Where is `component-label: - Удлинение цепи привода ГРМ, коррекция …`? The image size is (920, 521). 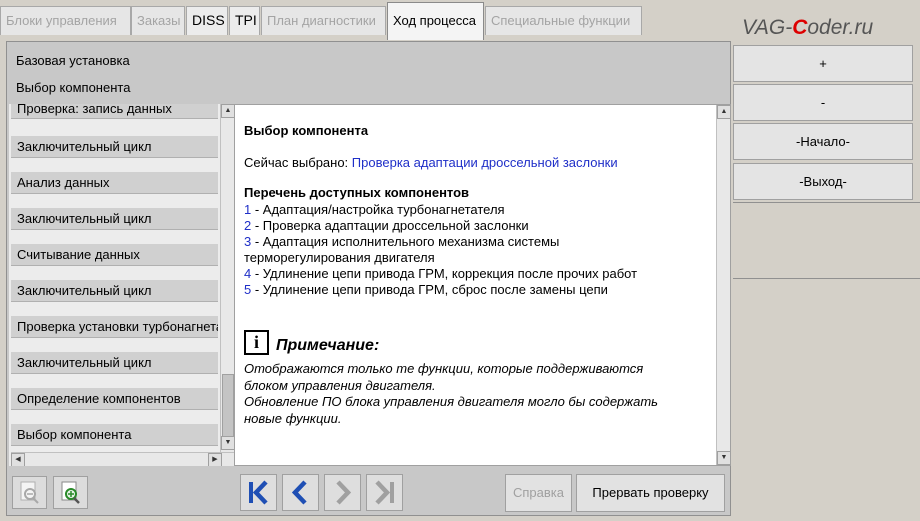
component-label: - Удлинение цепи привода ГРМ, коррекция … is located at coordinates (444, 273).